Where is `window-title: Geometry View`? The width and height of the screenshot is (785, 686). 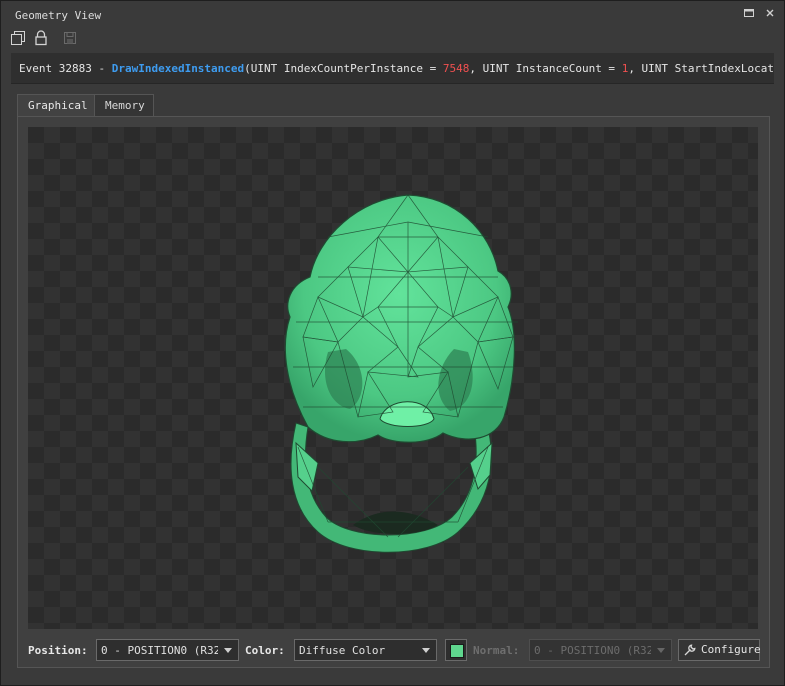
window-title: Geometry View is located at coordinates (58, 15).